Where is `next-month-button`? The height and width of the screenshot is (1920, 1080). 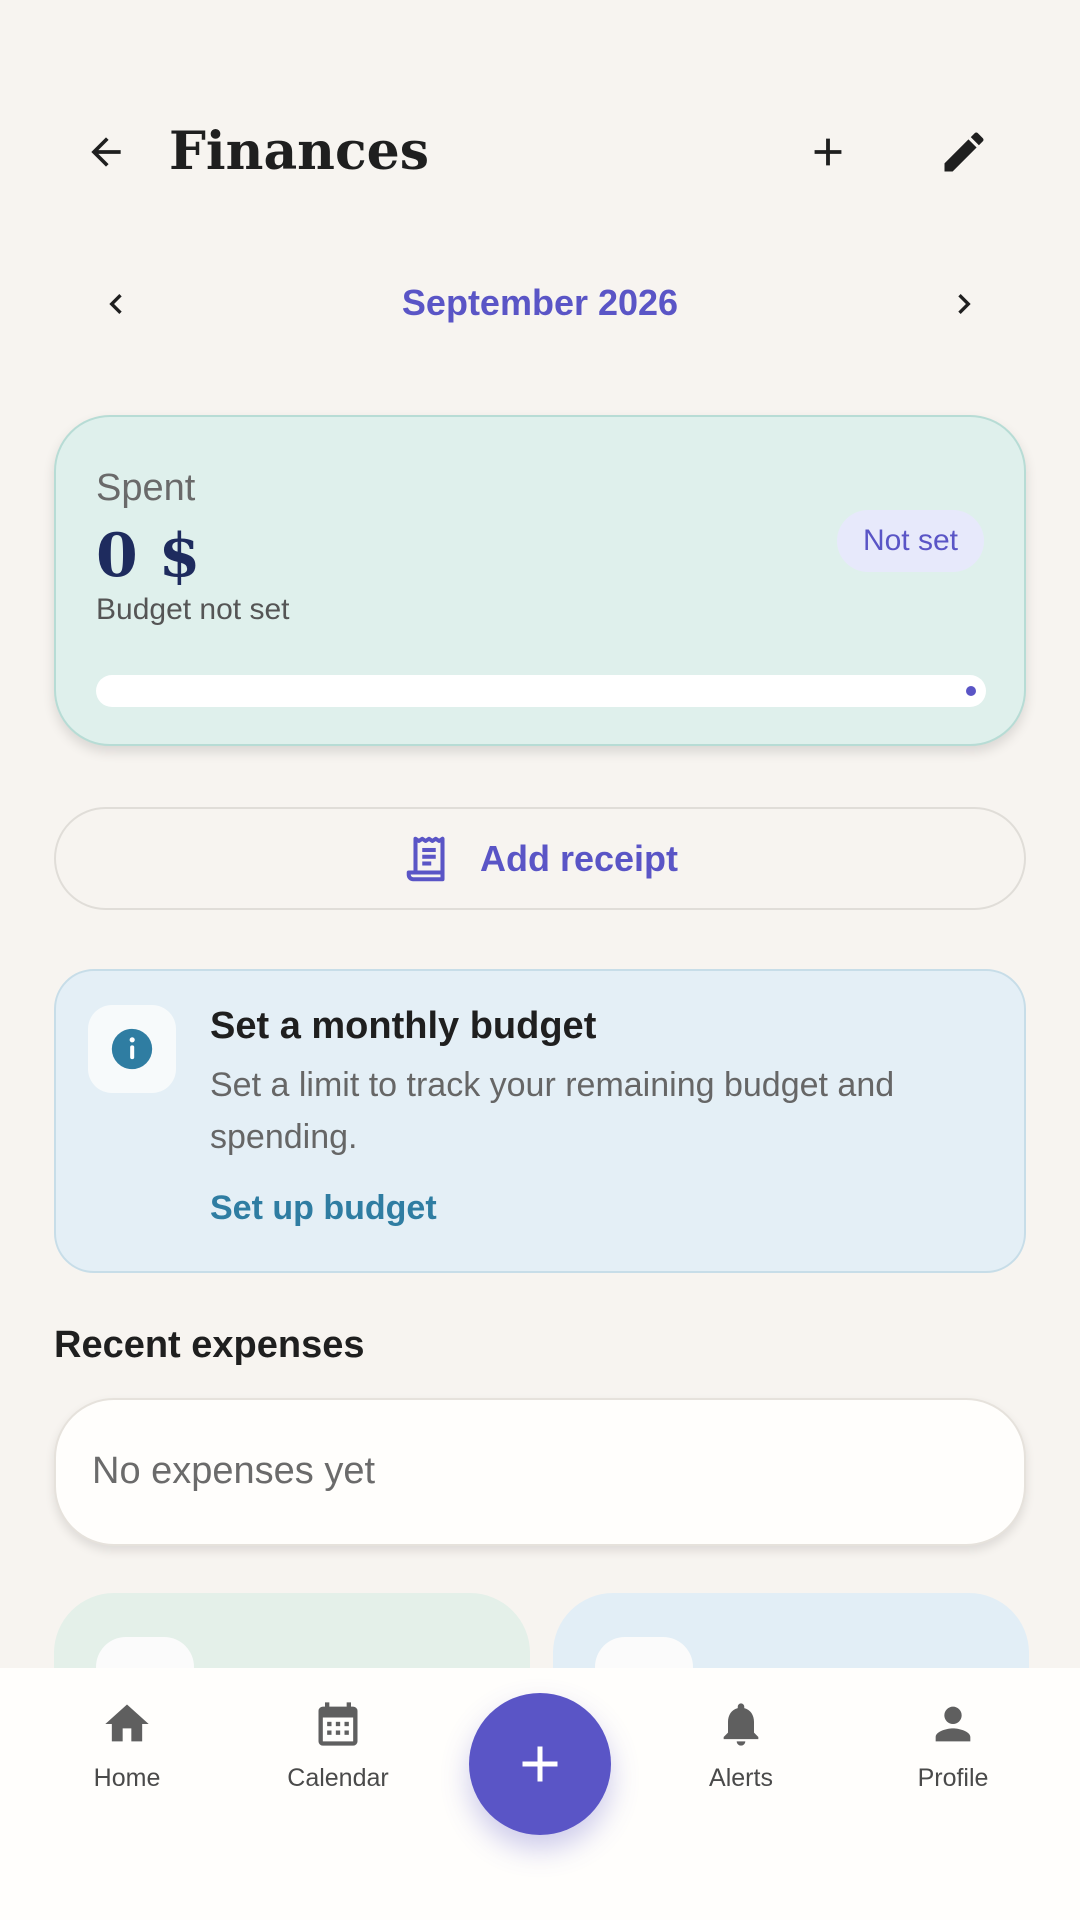
next-month-button is located at coordinates (964, 304).